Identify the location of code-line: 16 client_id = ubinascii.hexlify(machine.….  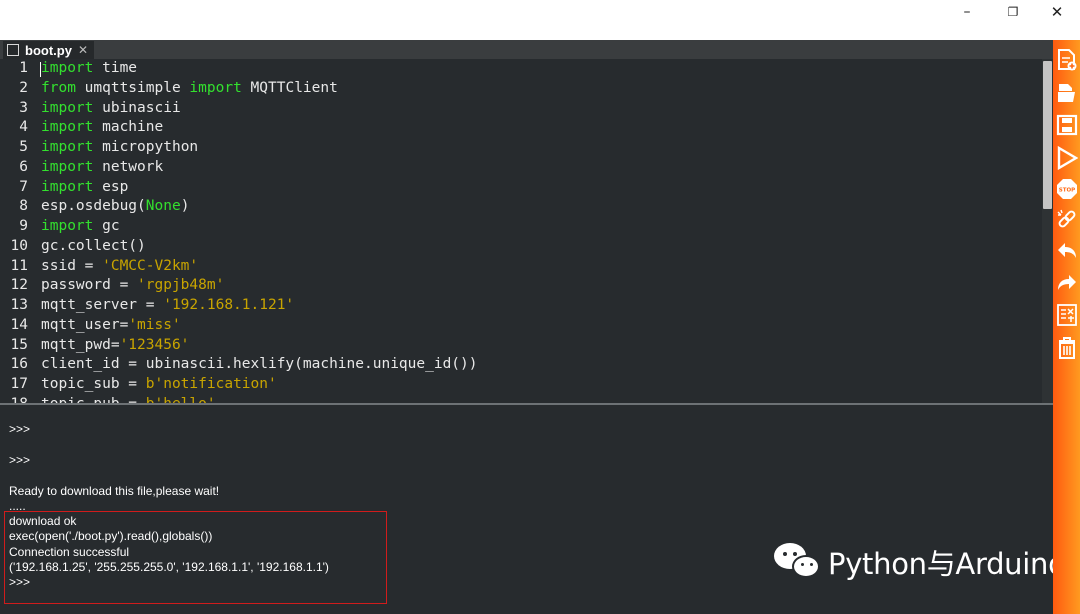
(520, 365).